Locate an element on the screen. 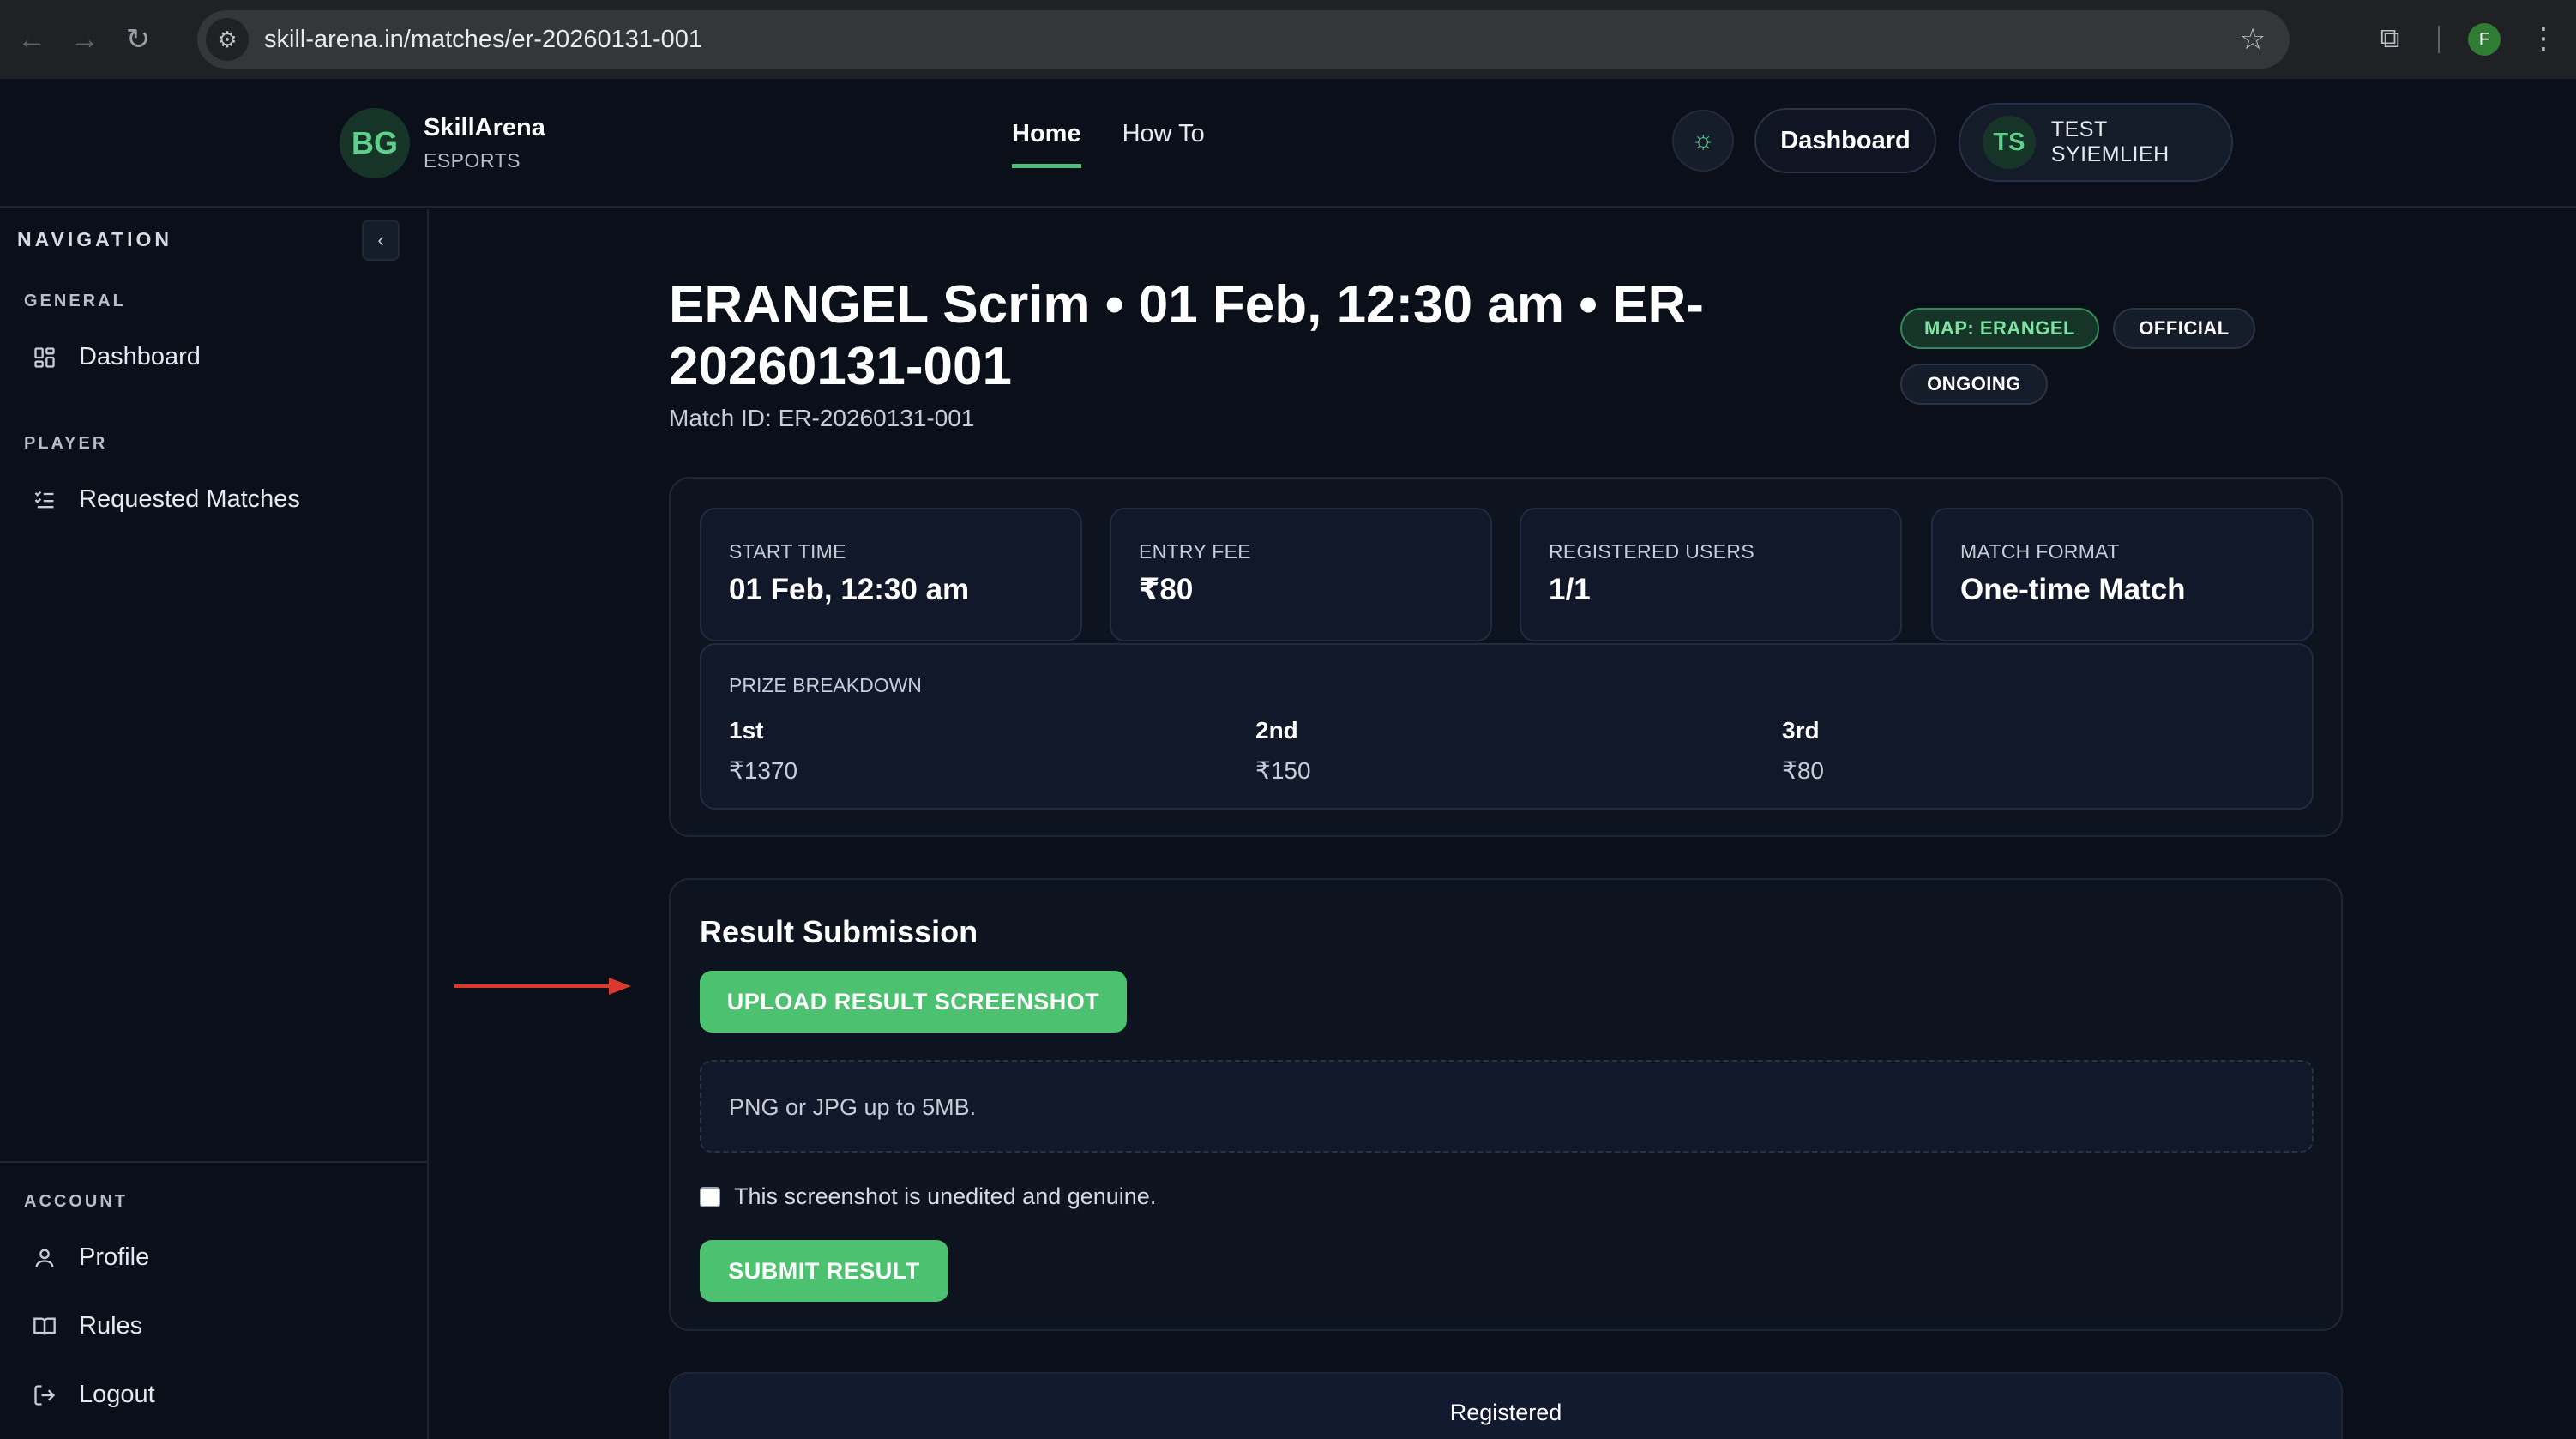 Image resolution: width=2576 pixels, height=1439 pixels. sidebar-item-rules: Rules is located at coordinates (86, 1326).